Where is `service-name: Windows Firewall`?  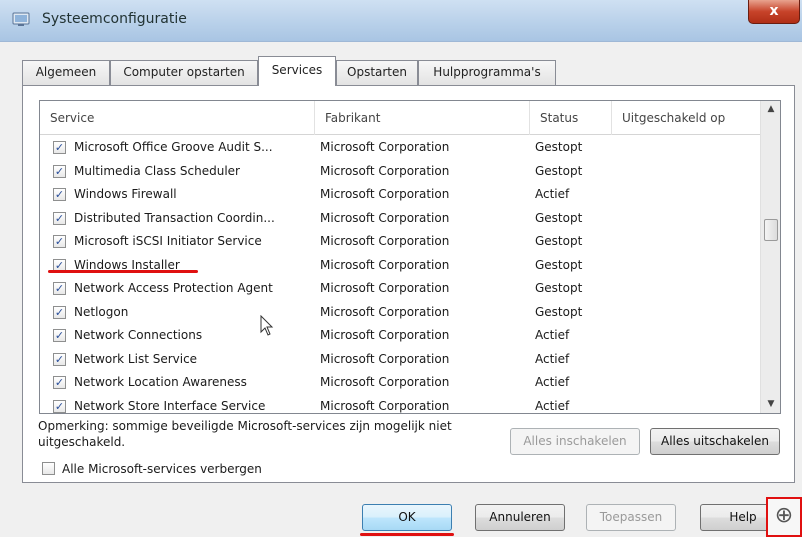
service-name: Windows Firewall is located at coordinates (125, 194).